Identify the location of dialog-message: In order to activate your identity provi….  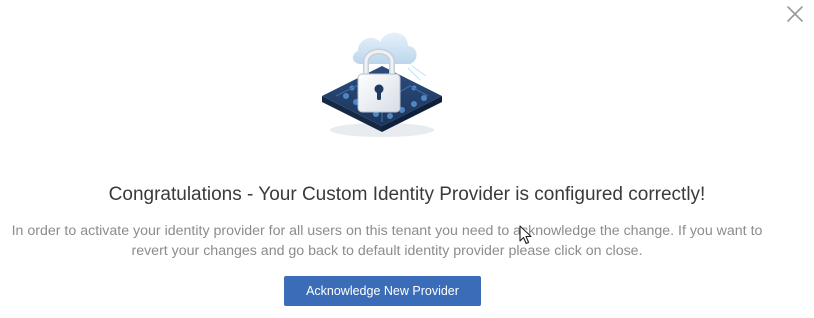
(387, 241).